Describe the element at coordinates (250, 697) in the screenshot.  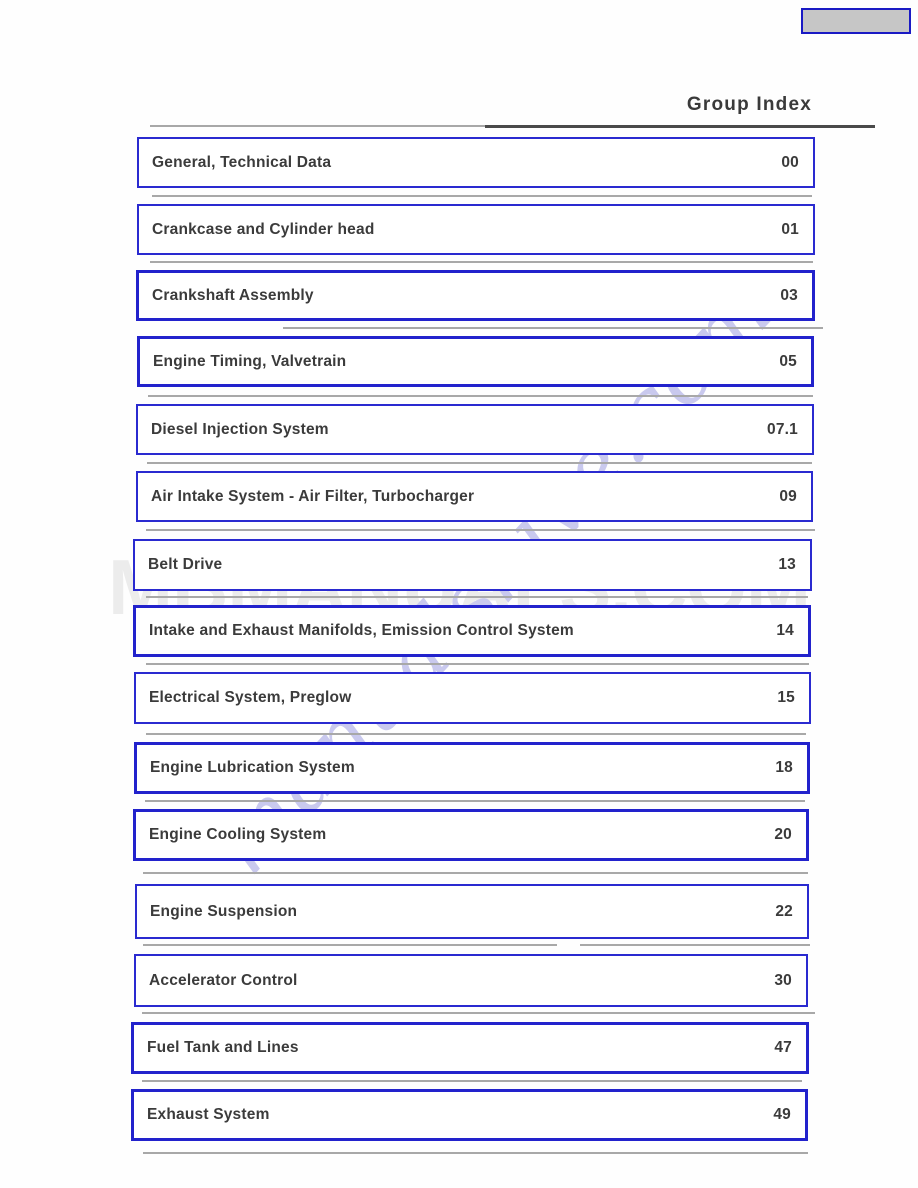
I see `group-index-row-label: Electrical System, Preglow` at that location.